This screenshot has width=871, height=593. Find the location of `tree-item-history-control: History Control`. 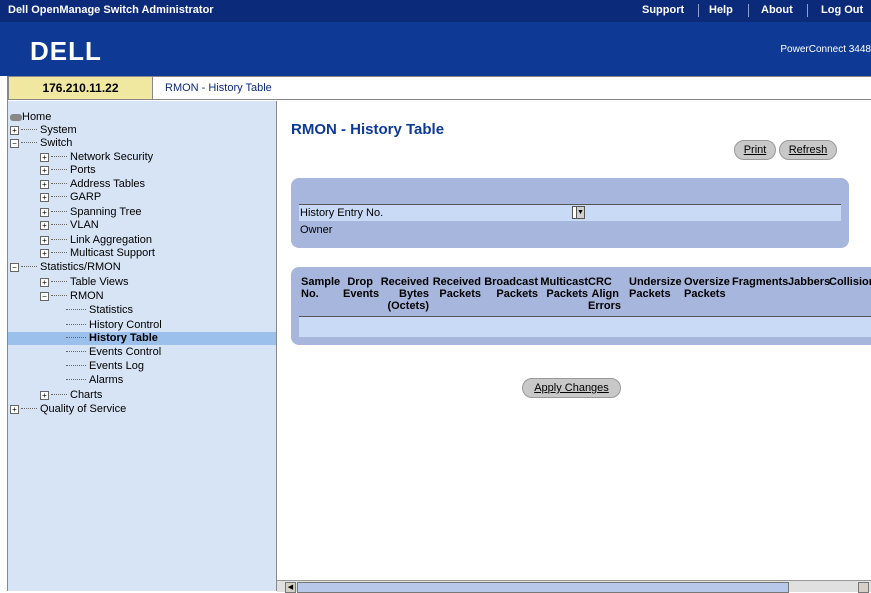

tree-item-history-control: History Control is located at coordinates (114, 325).